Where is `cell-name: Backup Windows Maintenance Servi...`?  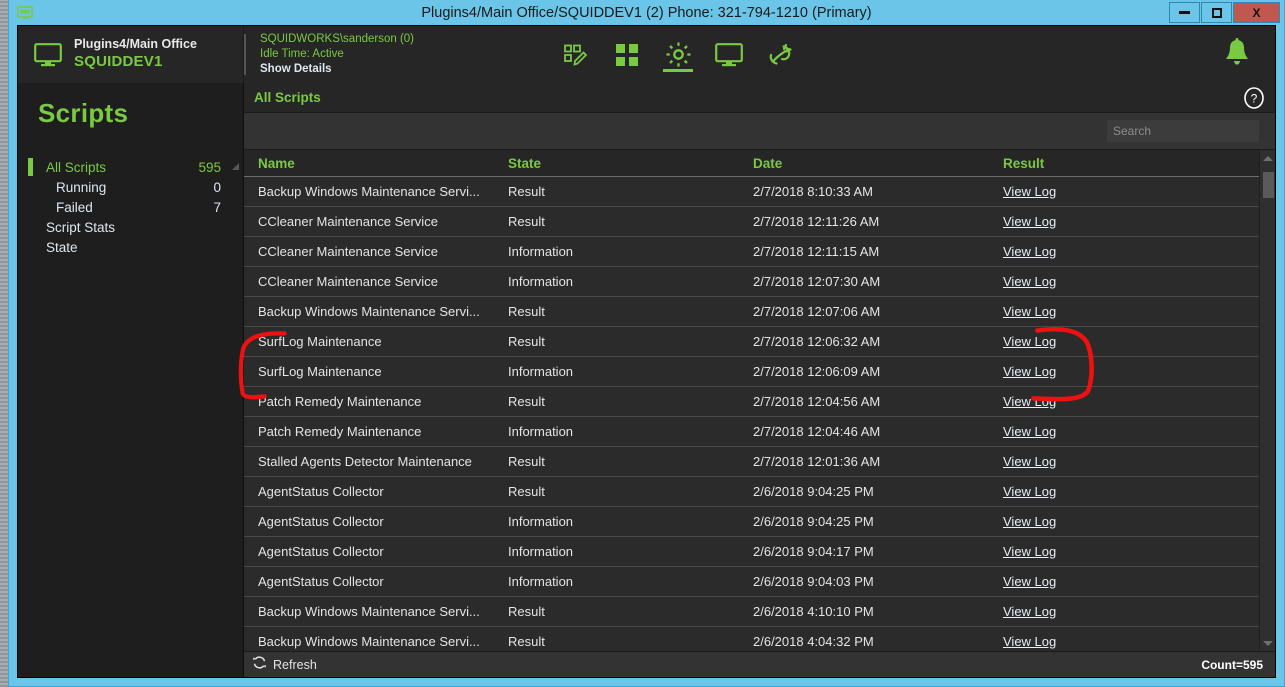 cell-name: Backup Windows Maintenance Servi... is located at coordinates (369, 641).